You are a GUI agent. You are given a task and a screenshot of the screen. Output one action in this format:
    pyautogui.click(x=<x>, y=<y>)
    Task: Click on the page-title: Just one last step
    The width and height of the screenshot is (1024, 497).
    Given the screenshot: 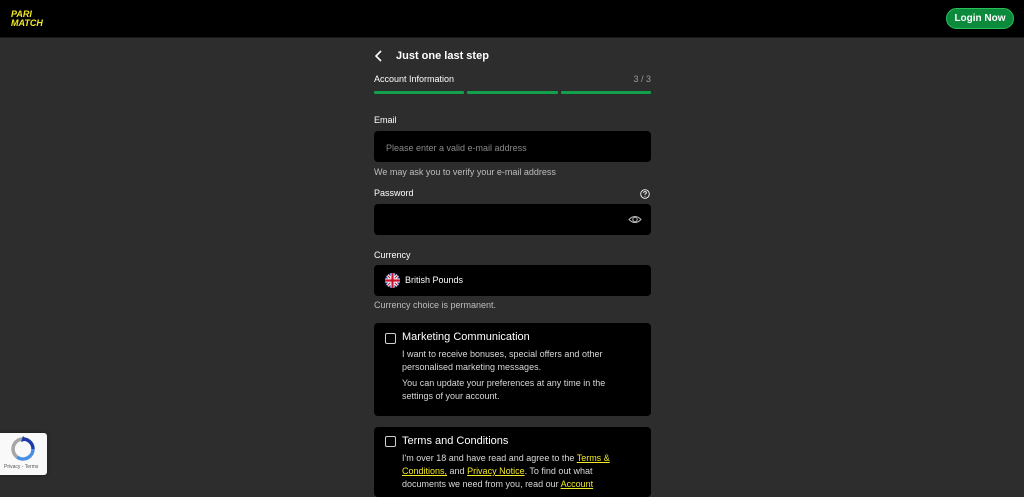 What is the action you would take?
    pyautogui.click(x=442, y=56)
    